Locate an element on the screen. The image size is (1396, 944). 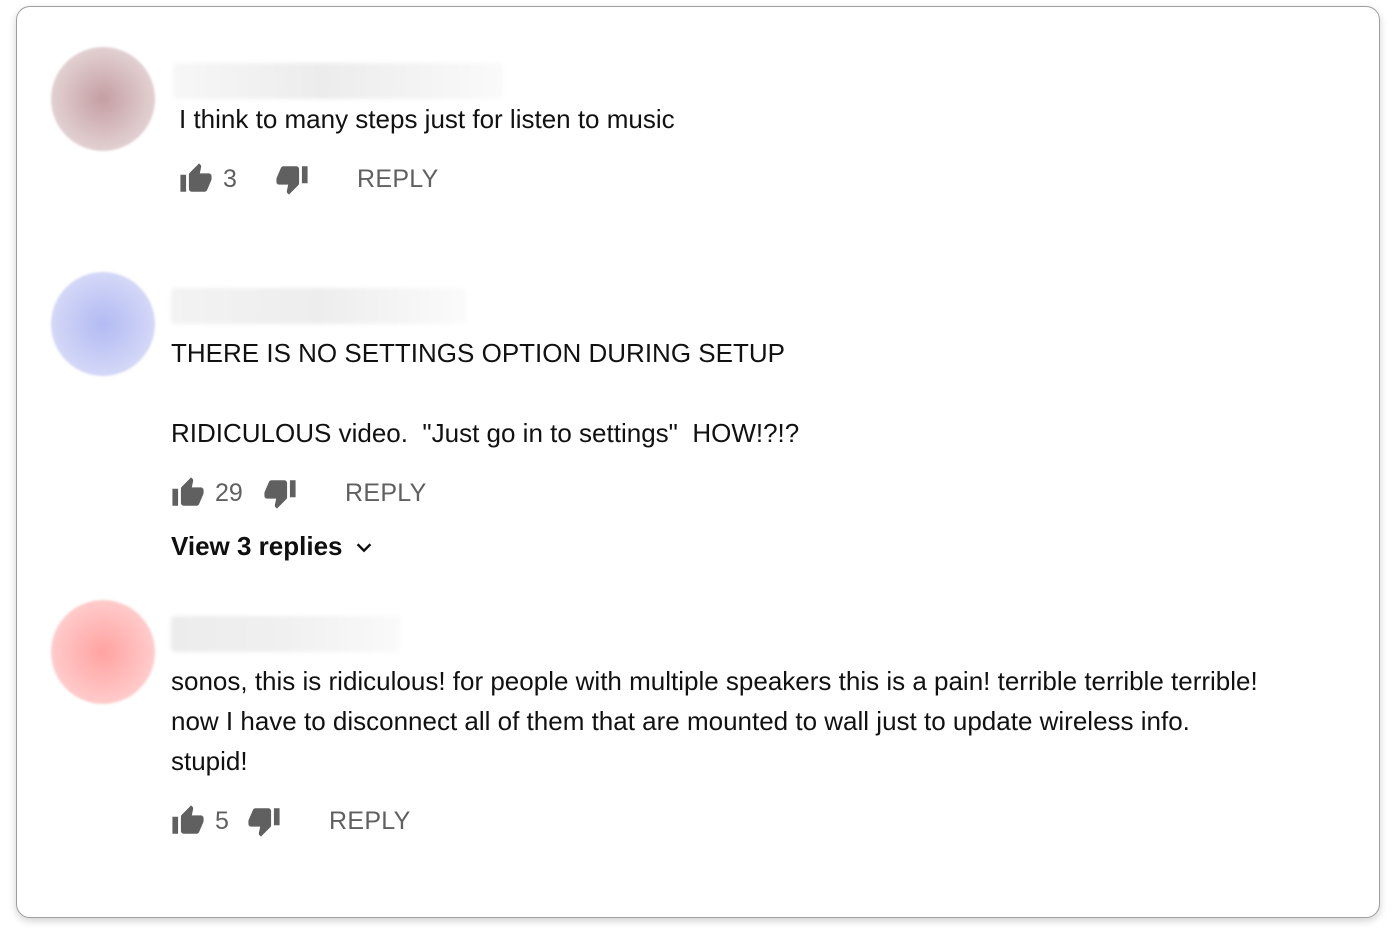
like-count: 3 is located at coordinates (230, 178).